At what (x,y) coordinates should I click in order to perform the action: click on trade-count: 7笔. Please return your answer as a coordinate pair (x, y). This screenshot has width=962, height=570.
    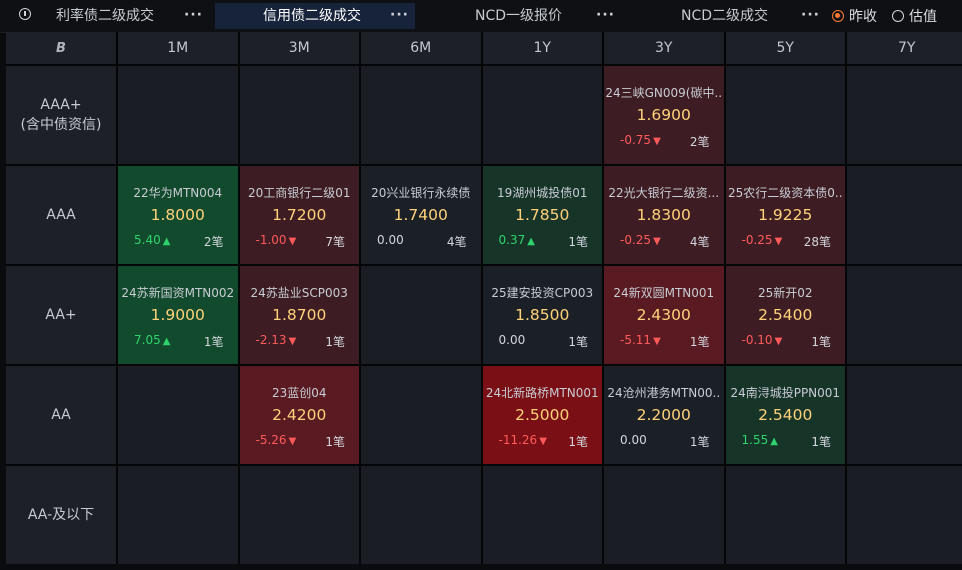
    Looking at the image, I should click on (335, 242).